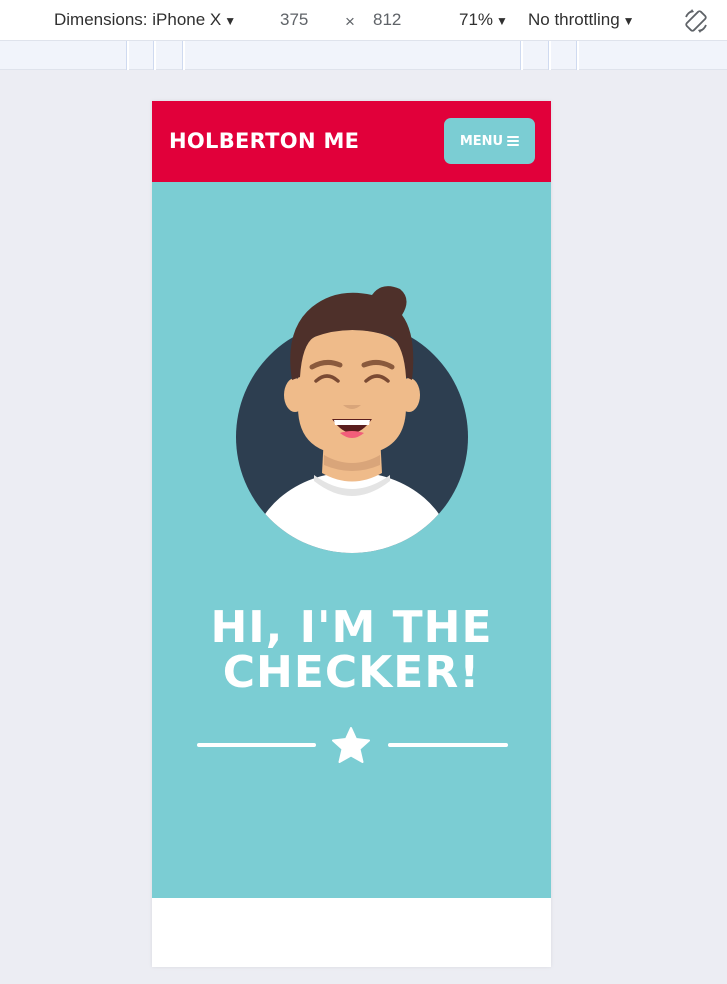 This screenshot has height=984, width=727. Describe the element at coordinates (696, 21) in the screenshot. I see `rotate-icon` at that location.